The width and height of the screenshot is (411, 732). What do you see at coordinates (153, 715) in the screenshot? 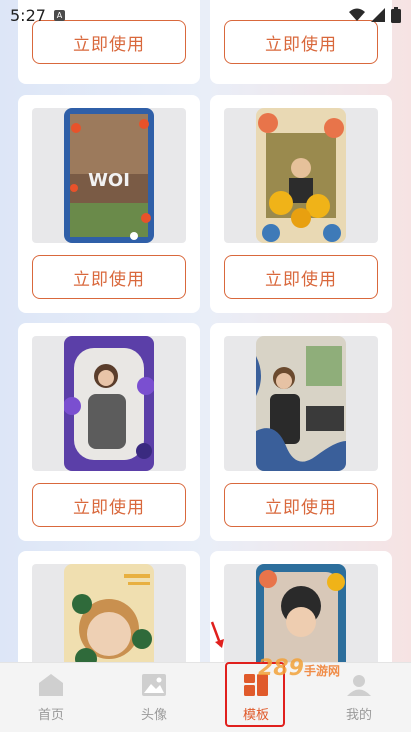
I see `tab-label: 头像` at bounding box center [153, 715].